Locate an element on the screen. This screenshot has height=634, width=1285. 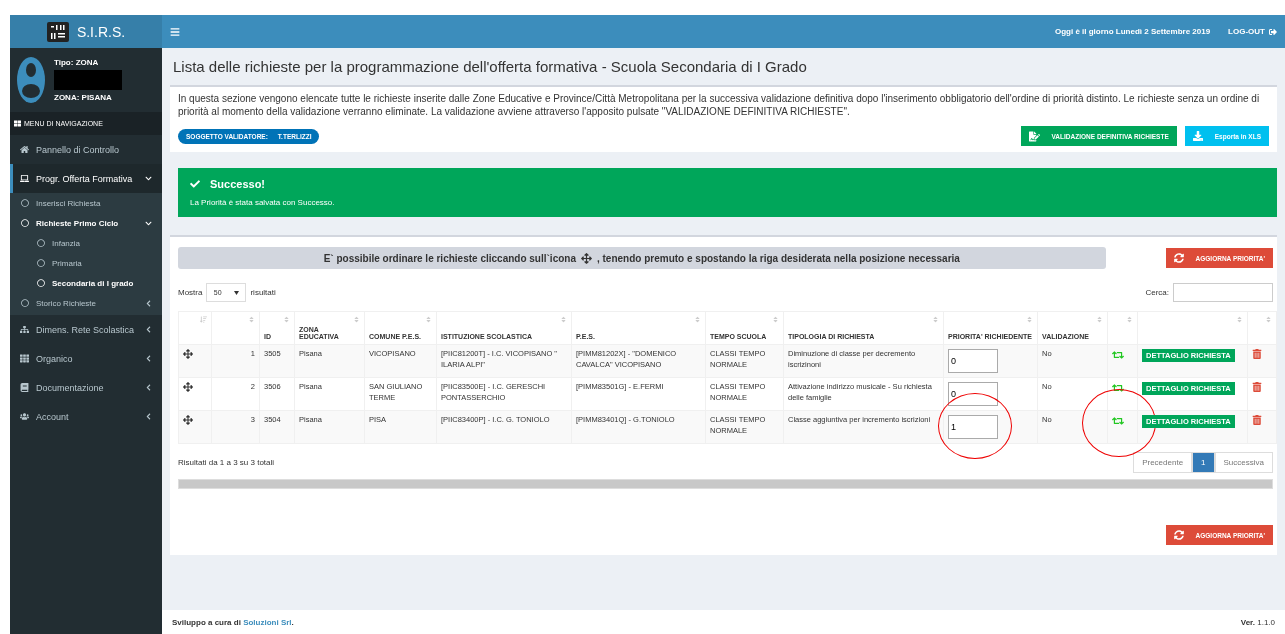
nav-item: Dimens. Rete Scolastica is located at coordinates (86, 329).